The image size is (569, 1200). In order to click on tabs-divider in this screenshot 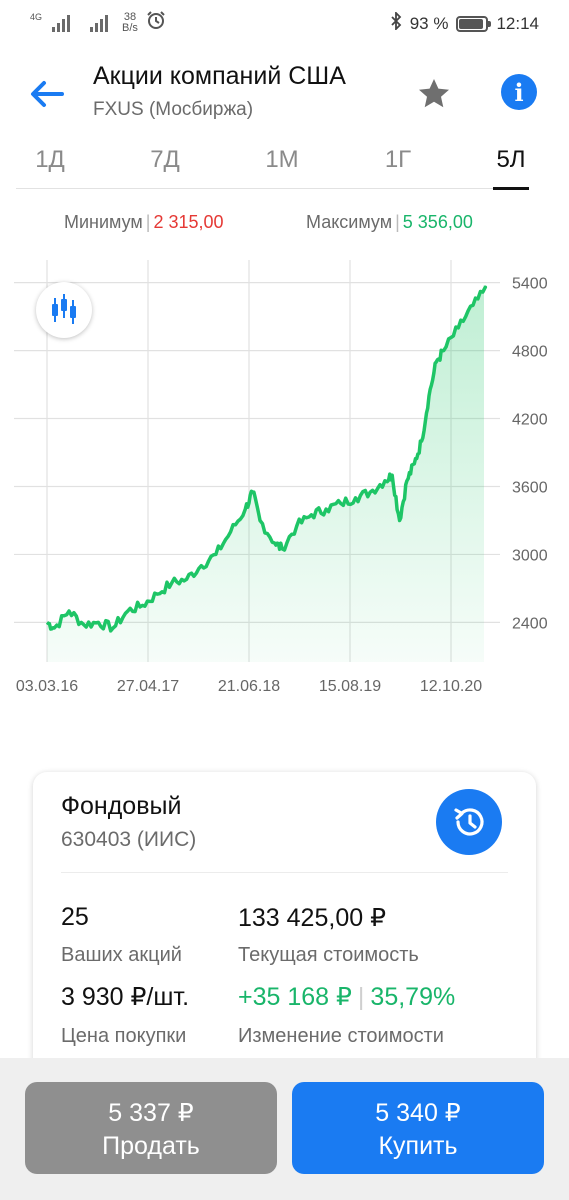, I will do `click(268, 188)`.